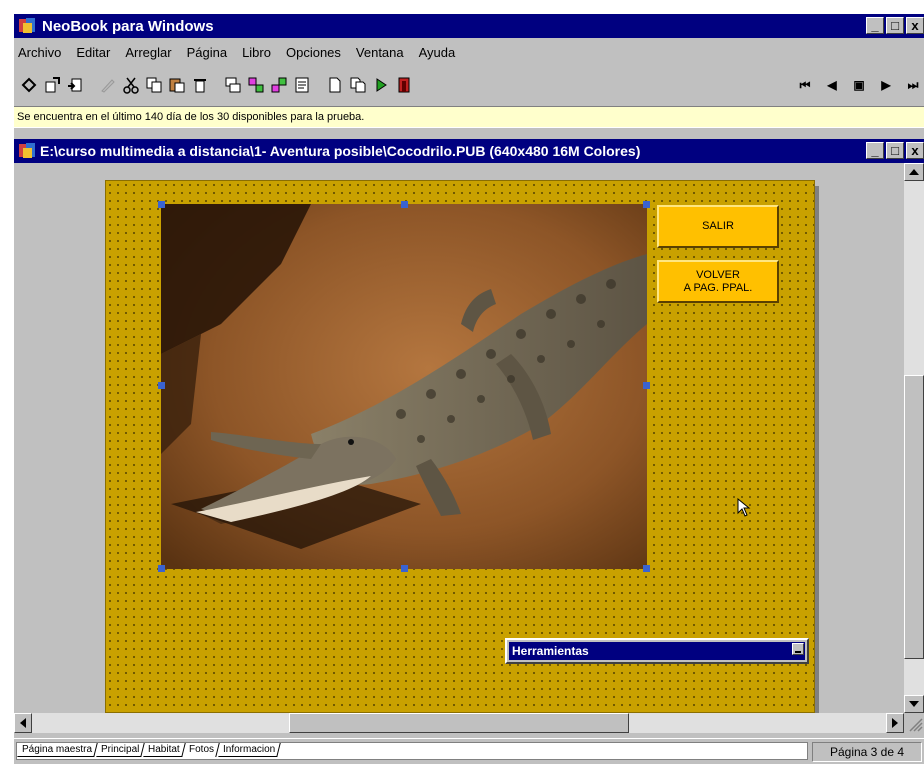 Image resolution: width=924 pixels, height=764 pixels. What do you see at coordinates (200, 85) in the screenshot?
I see `delete-button` at bounding box center [200, 85].